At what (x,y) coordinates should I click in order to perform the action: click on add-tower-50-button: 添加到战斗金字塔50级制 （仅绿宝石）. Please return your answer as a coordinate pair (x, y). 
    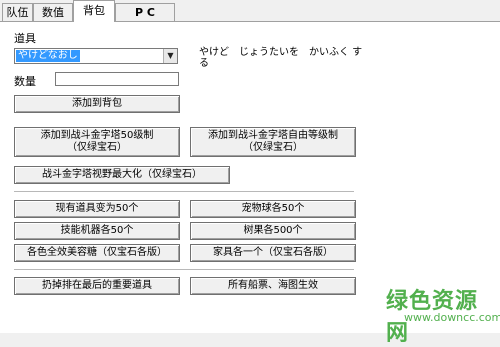
    Looking at the image, I should click on (97, 142).